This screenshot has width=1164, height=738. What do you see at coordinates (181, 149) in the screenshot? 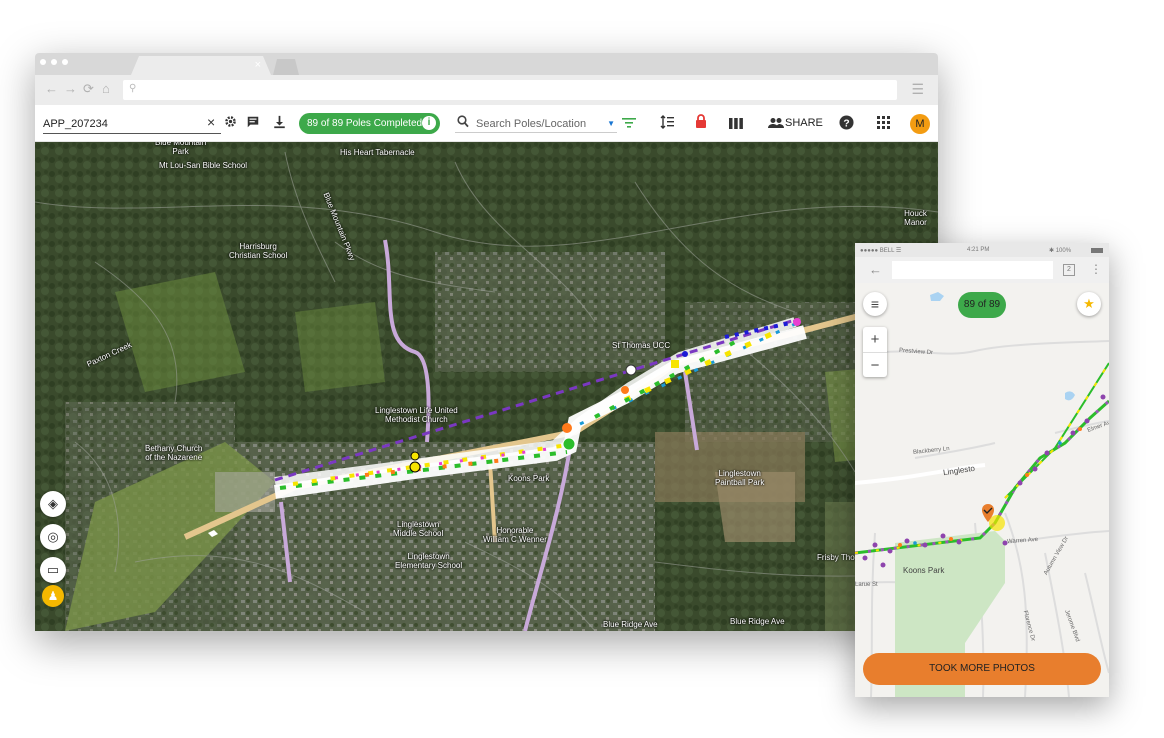
I see `map-label: Blue Mountain Park` at bounding box center [181, 149].